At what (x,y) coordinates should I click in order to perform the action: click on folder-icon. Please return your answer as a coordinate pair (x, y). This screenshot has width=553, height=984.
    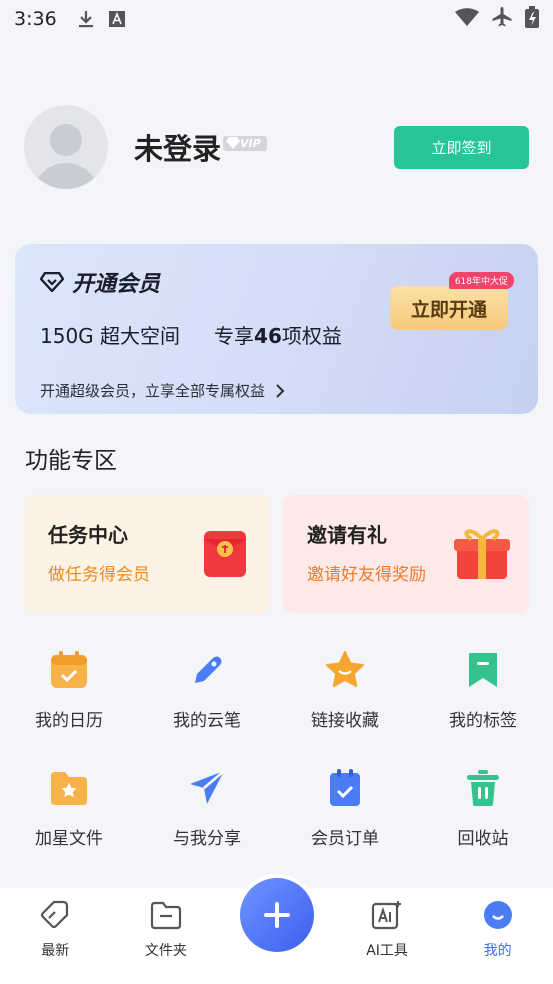
    Looking at the image, I should click on (166, 917).